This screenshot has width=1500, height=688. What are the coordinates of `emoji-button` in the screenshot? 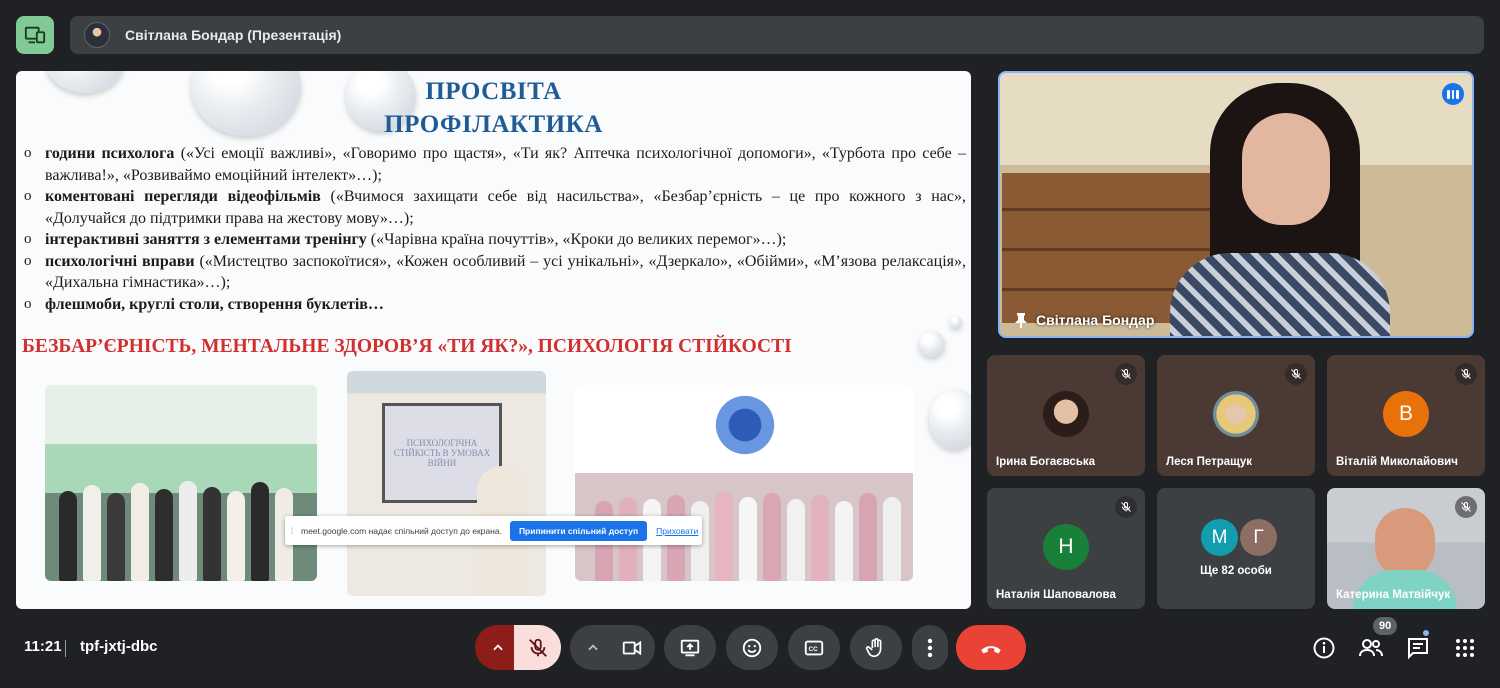 It's located at (752, 647).